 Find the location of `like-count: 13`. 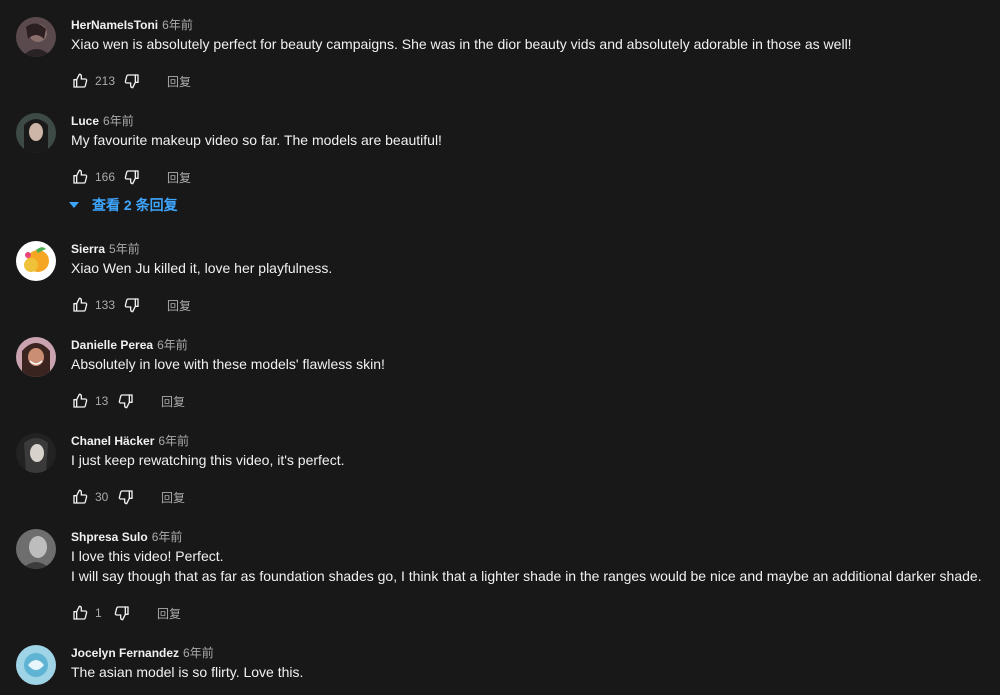

like-count: 13 is located at coordinates (102, 401).